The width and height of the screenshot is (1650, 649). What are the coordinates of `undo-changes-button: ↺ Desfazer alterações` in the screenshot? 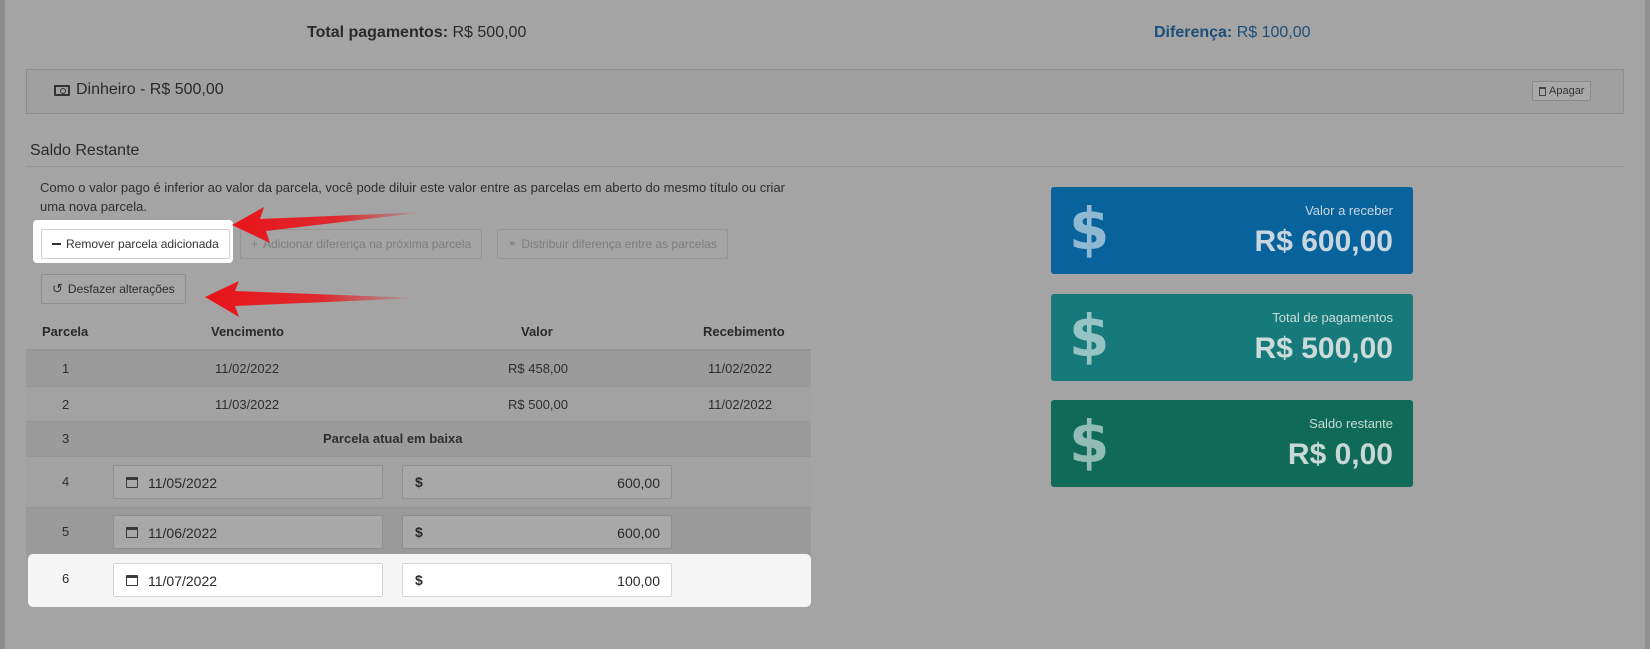 It's located at (113, 289).